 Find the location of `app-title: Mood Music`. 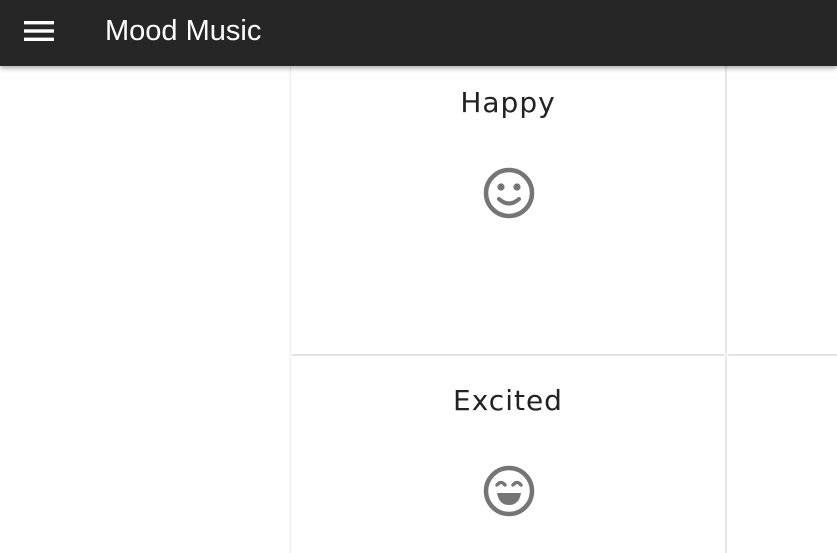

app-title: Mood Music is located at coordinates (183, 31).